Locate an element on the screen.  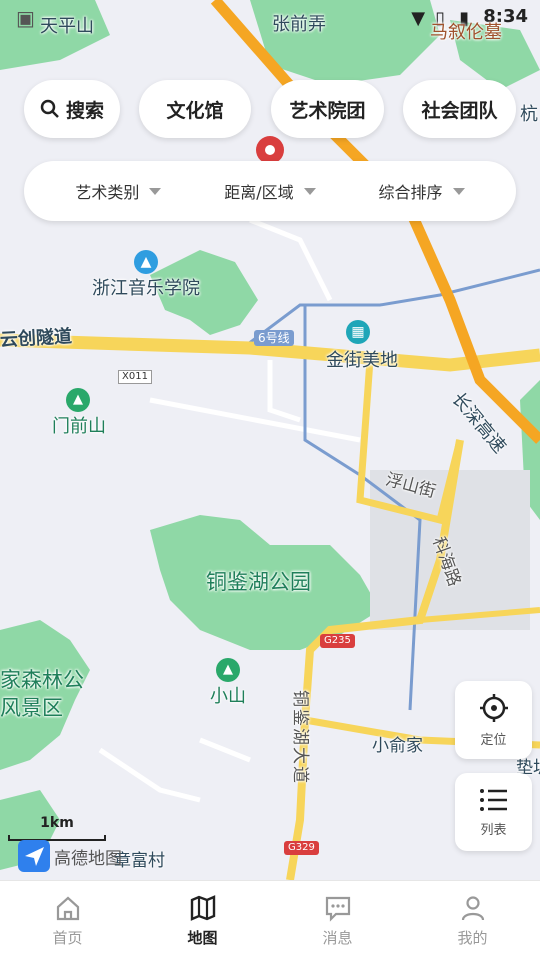
search-chip: 搜索 is located at coordinates (72, 109).